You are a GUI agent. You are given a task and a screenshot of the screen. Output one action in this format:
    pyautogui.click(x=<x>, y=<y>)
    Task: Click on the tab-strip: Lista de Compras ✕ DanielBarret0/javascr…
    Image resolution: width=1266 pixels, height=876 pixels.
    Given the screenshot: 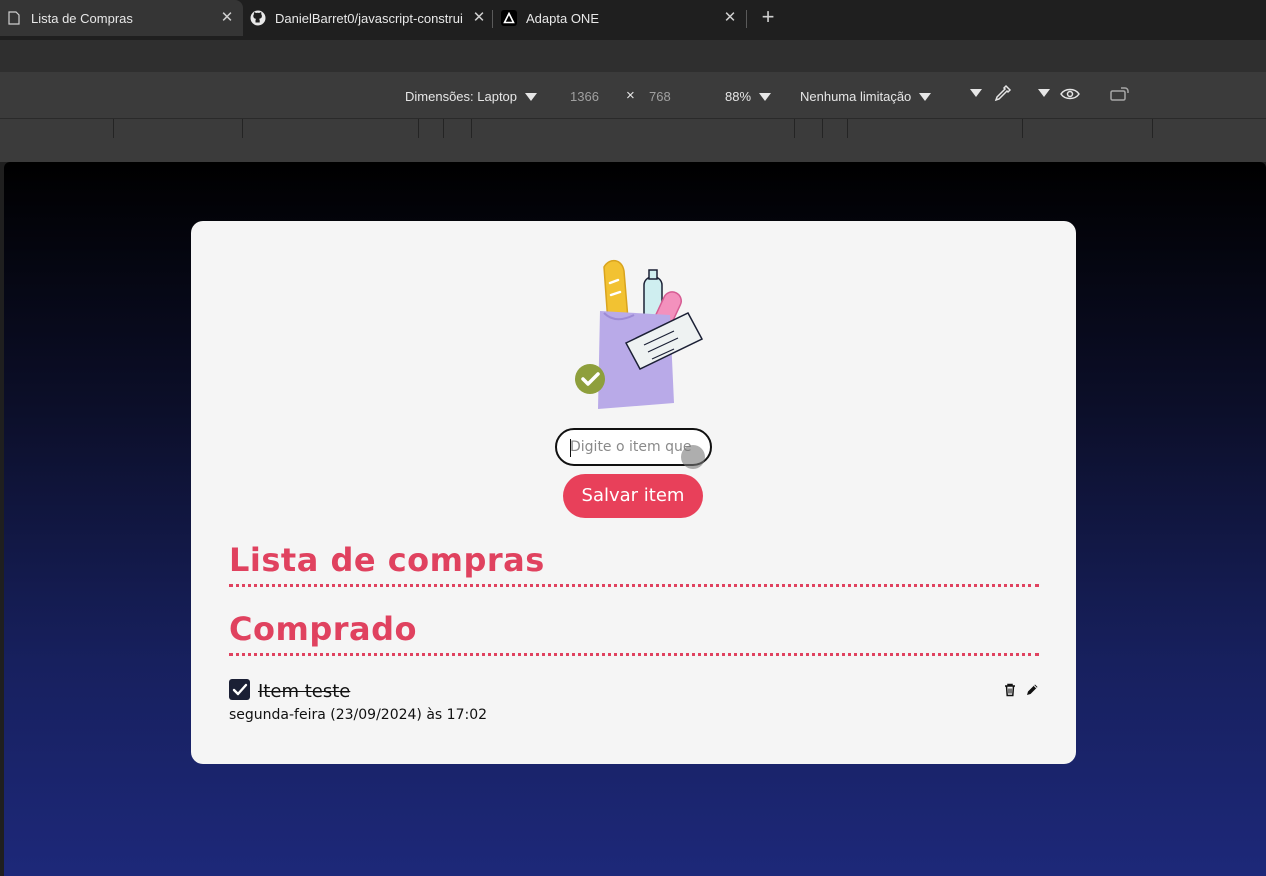 What is the action you would take?
    pyautogui.click(x=633, y=20)
    